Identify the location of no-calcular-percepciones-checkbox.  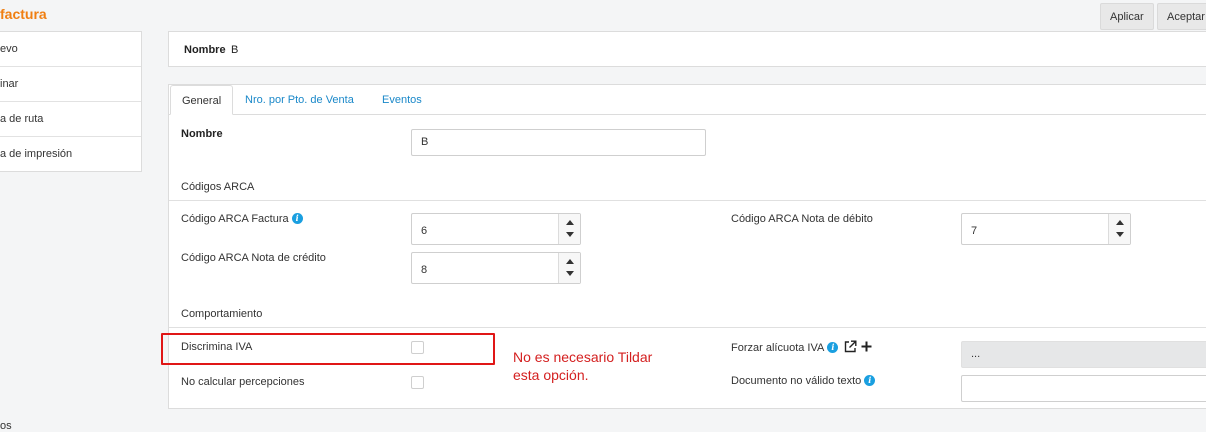
(417, 382).